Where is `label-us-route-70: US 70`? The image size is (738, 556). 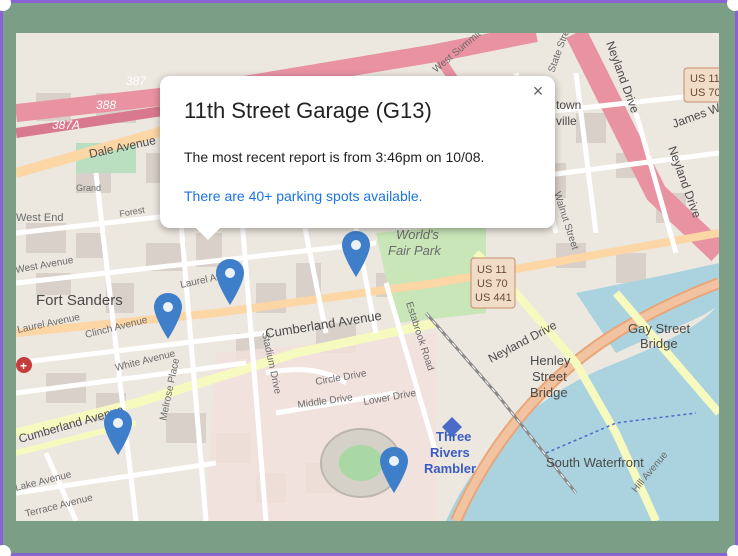
label-us-route-70: US 70 is located at coordinates (492, 284).